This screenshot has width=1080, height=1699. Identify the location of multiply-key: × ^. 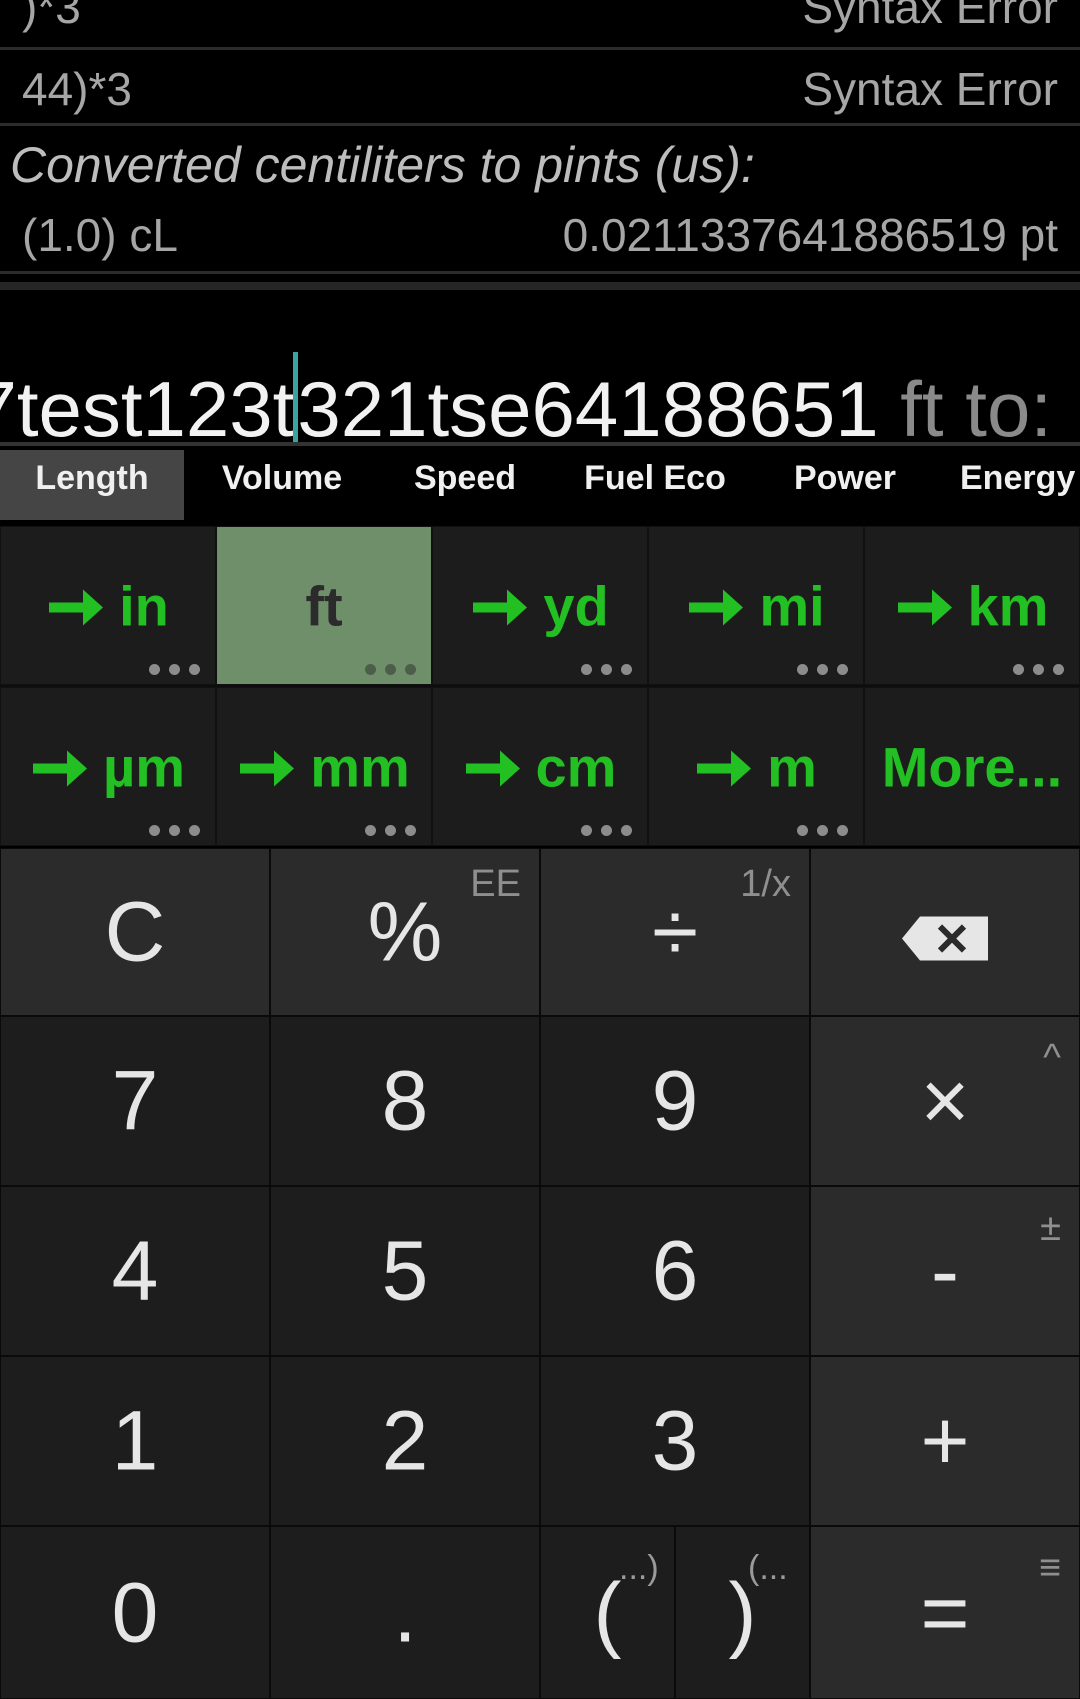
(945, 1101).